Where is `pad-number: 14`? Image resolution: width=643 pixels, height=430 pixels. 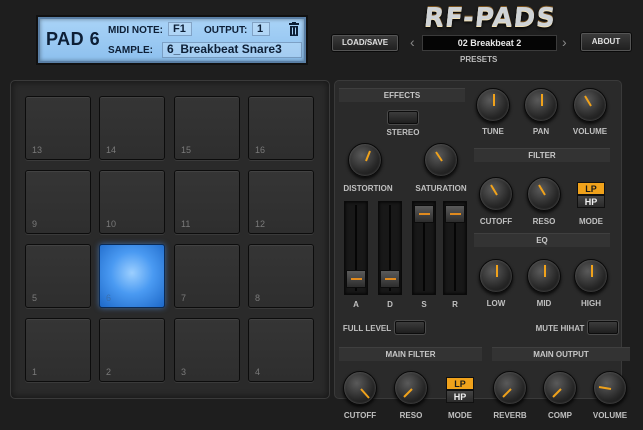
pad-number: 14 is located at coordinates (111, 150).